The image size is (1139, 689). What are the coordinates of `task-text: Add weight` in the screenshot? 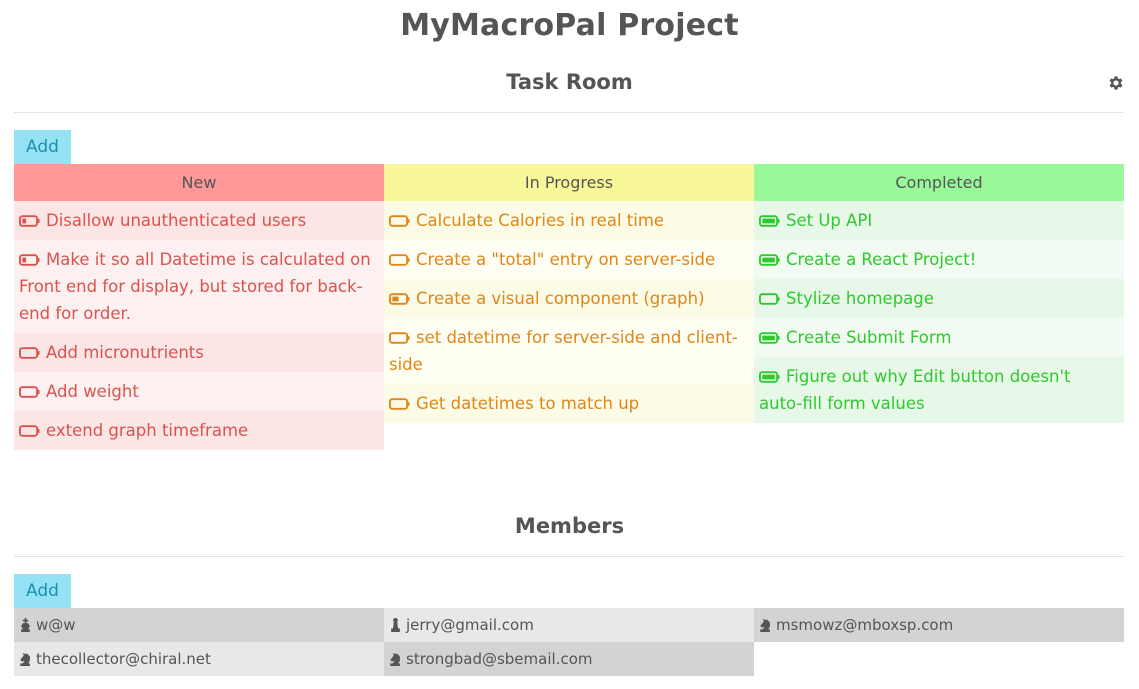 It's located at (92, 391).